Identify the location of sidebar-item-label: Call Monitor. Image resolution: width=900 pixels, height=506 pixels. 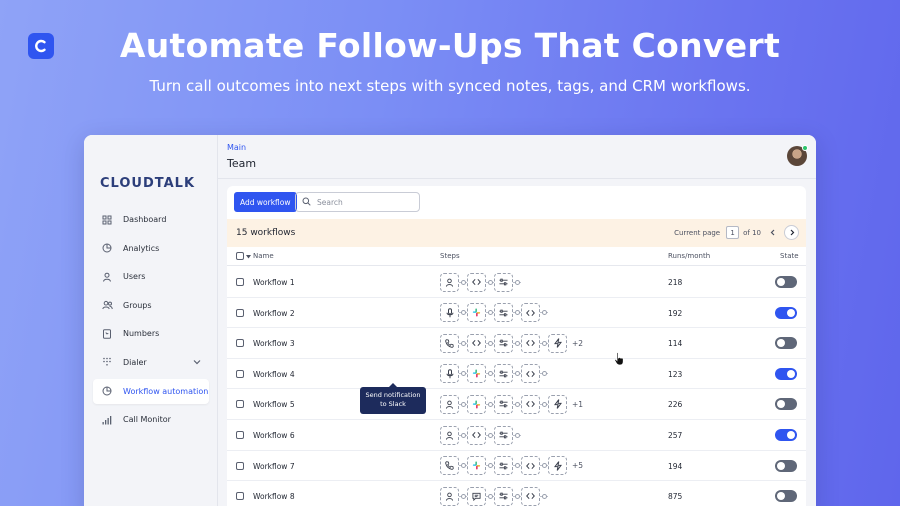
(147, 420).